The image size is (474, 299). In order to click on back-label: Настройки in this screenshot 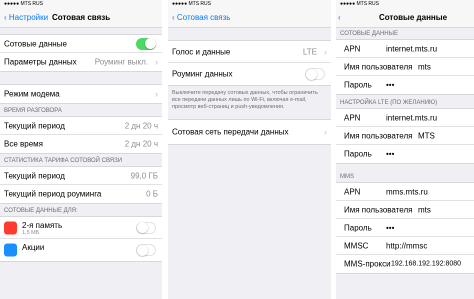, I will do `click(28, 17)`.